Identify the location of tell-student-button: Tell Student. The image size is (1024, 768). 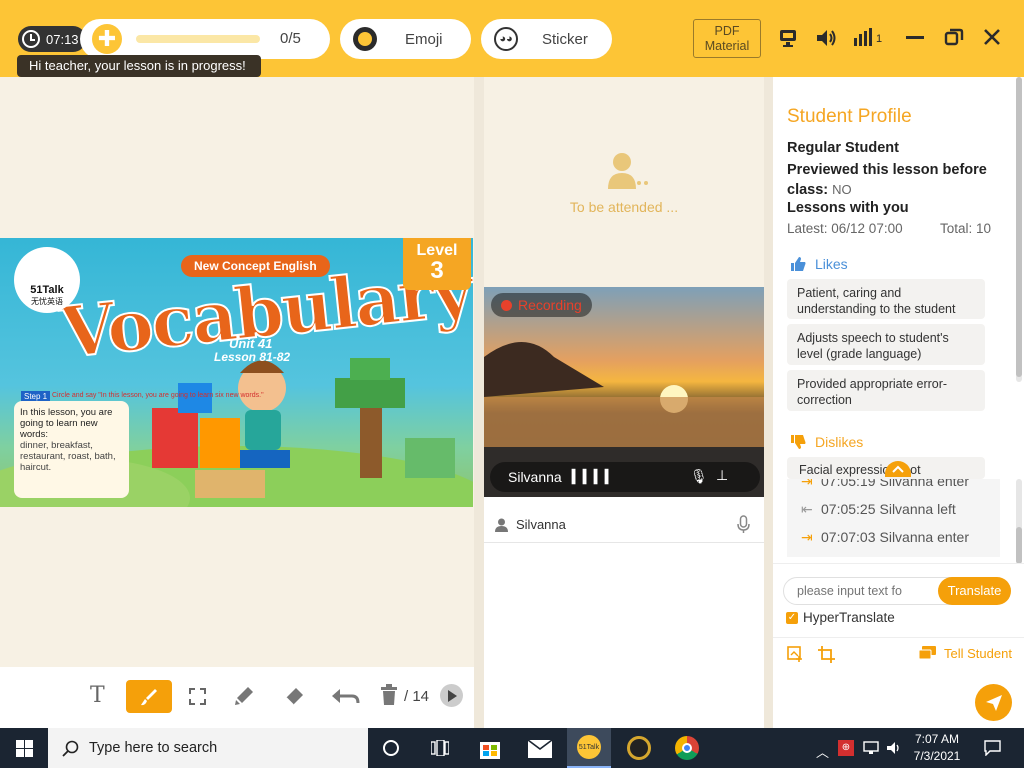
(965, 653).